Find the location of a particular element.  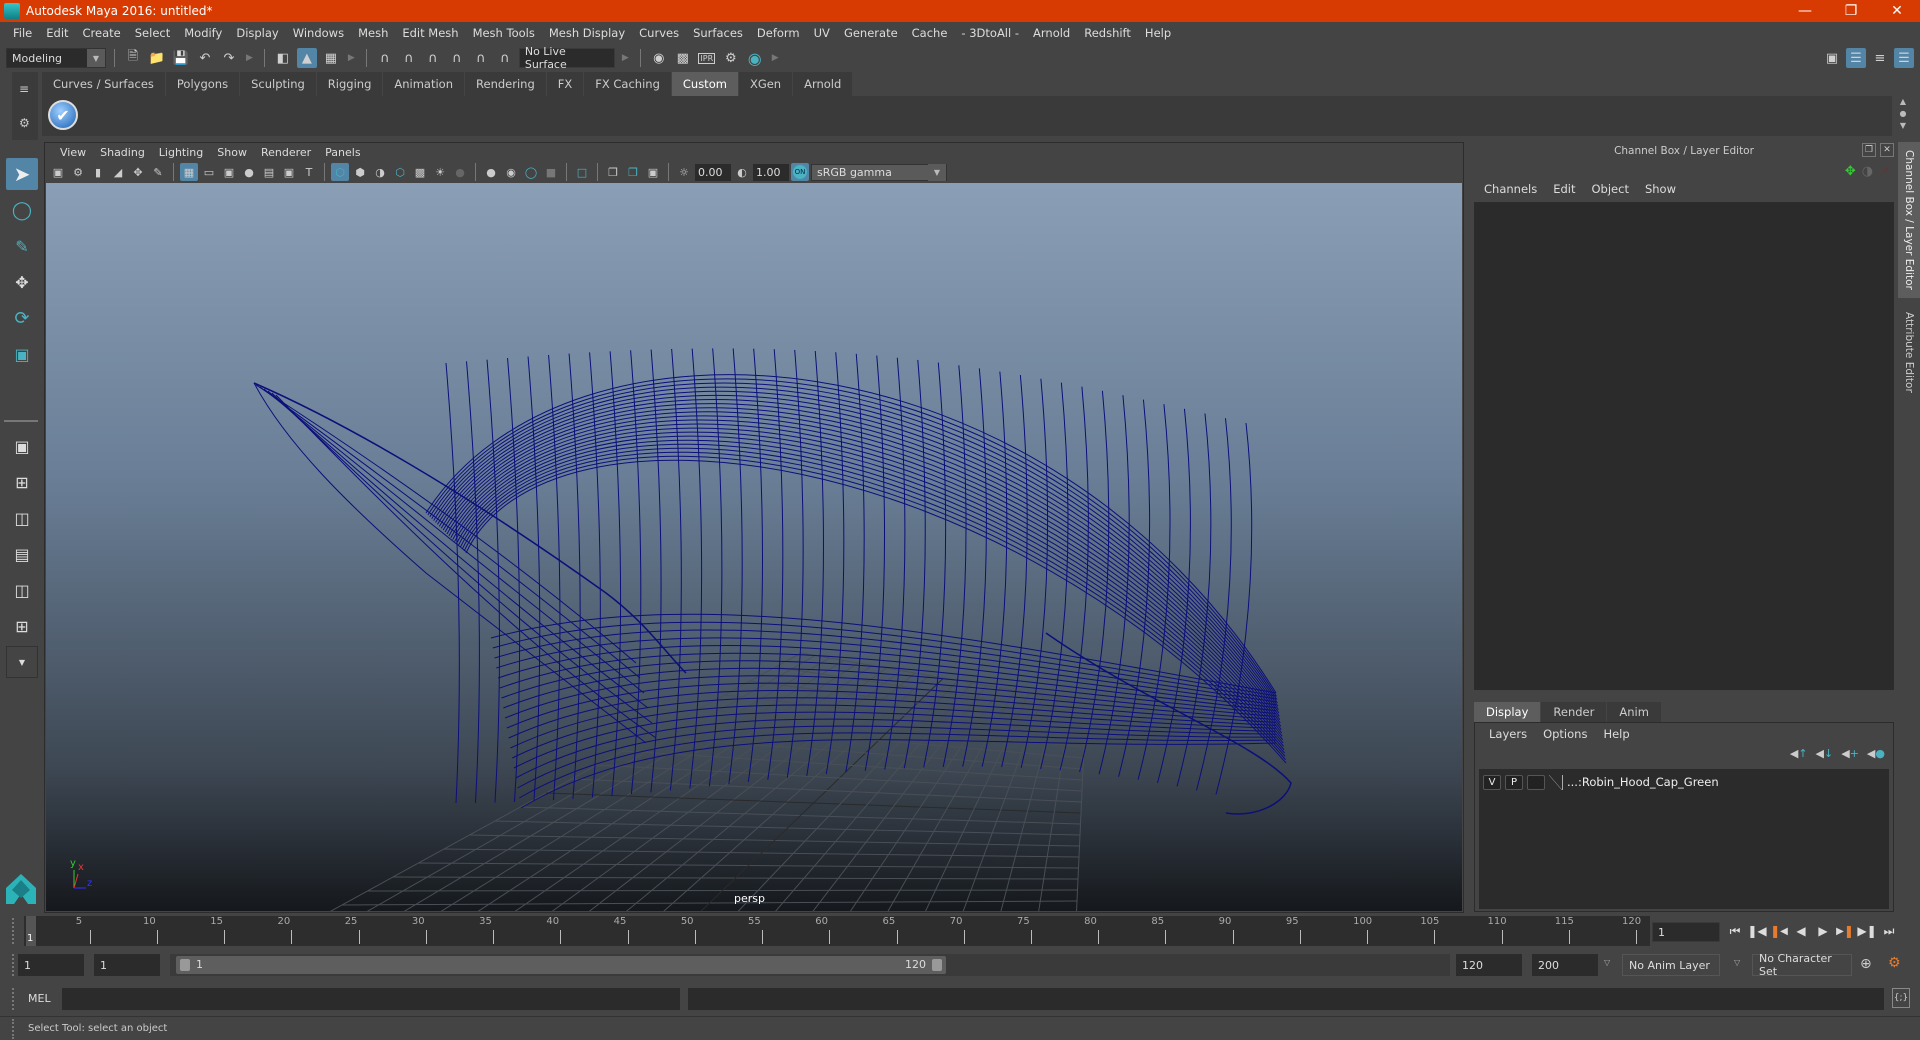

shelf-tab-xgen: XGen is located at coordinates (765, 84).